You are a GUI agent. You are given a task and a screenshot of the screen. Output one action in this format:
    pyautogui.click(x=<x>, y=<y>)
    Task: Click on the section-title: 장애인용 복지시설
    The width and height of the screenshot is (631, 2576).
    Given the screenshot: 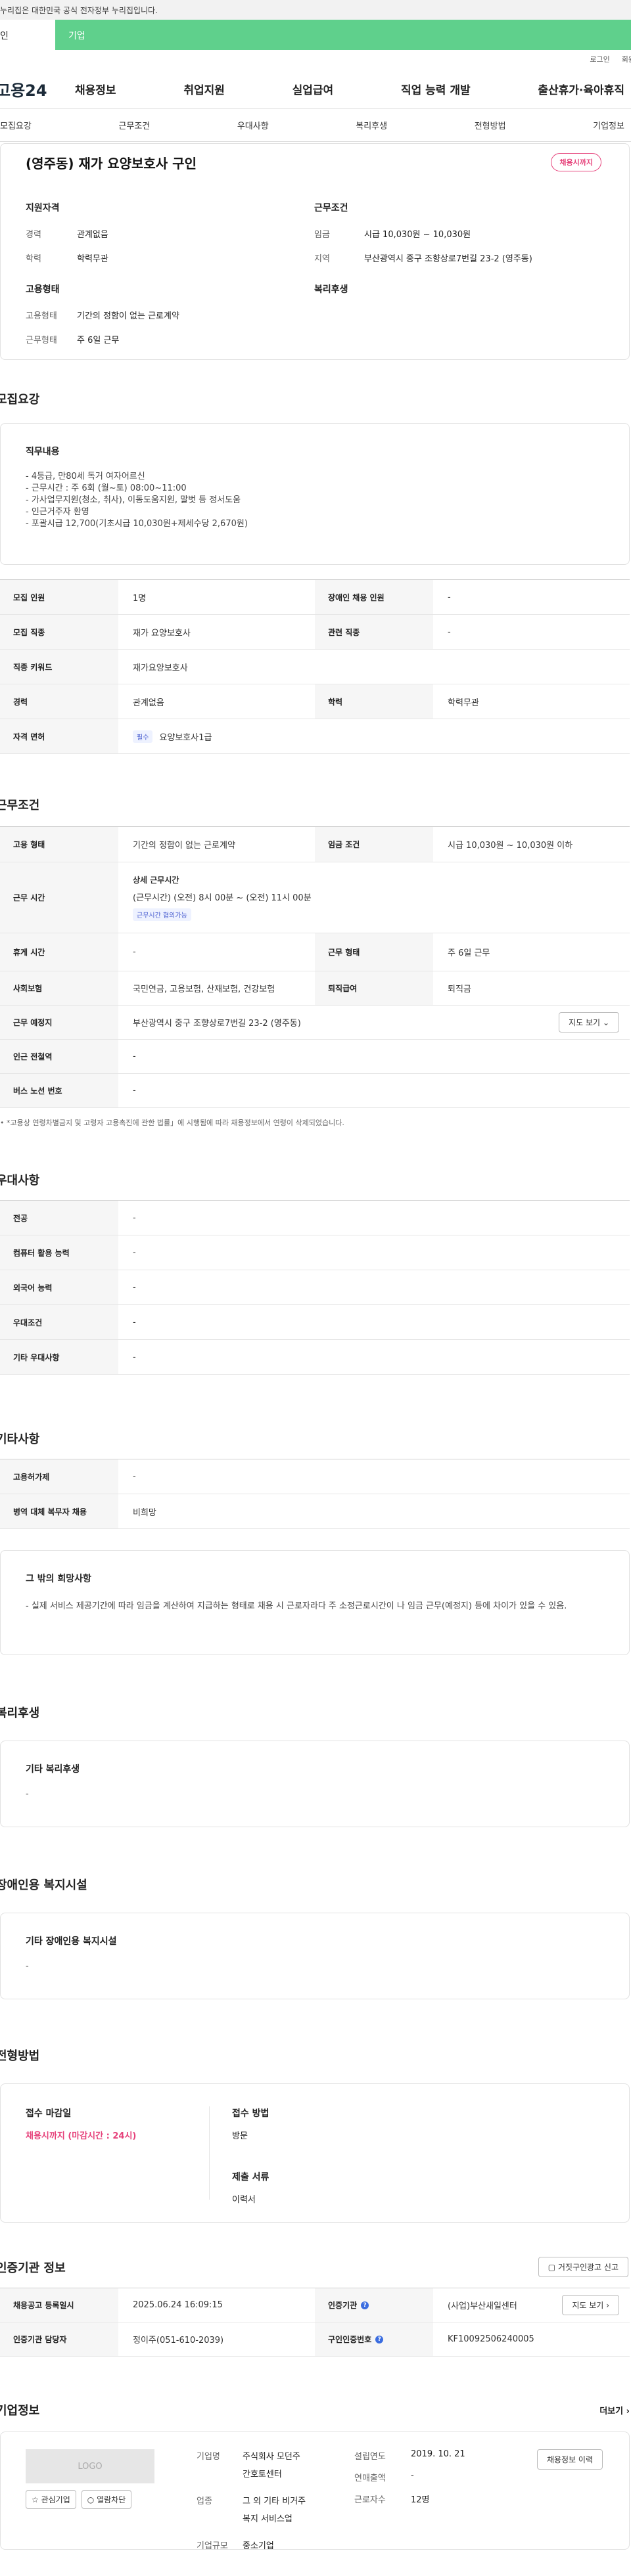 What is the action you would take?
    pyautogui.click(x=44, y=1885)
    